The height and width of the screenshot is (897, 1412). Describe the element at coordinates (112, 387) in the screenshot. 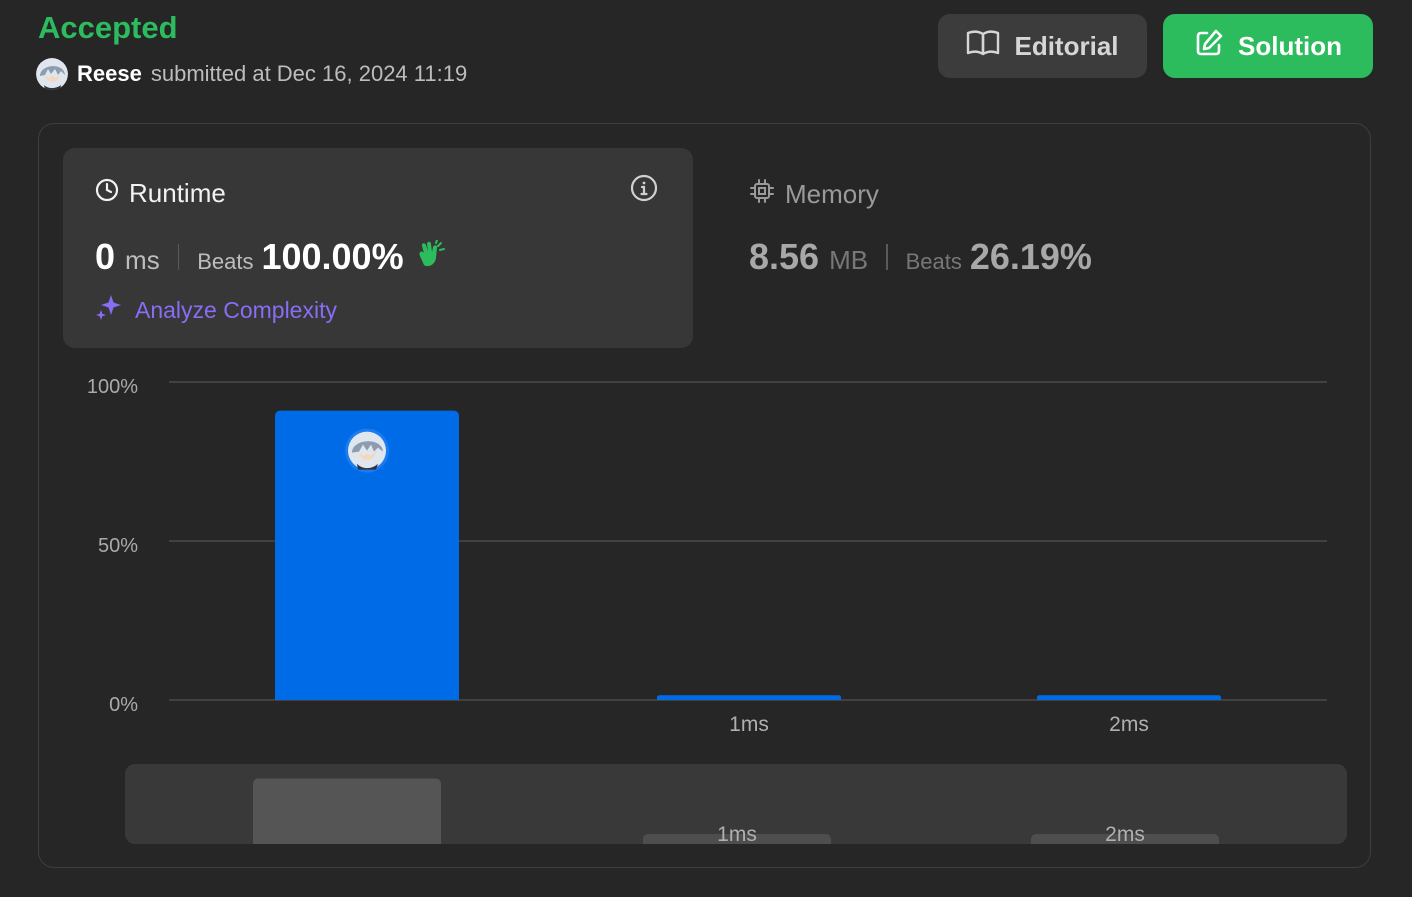

I see `y-tick-label: 100%` at that location.